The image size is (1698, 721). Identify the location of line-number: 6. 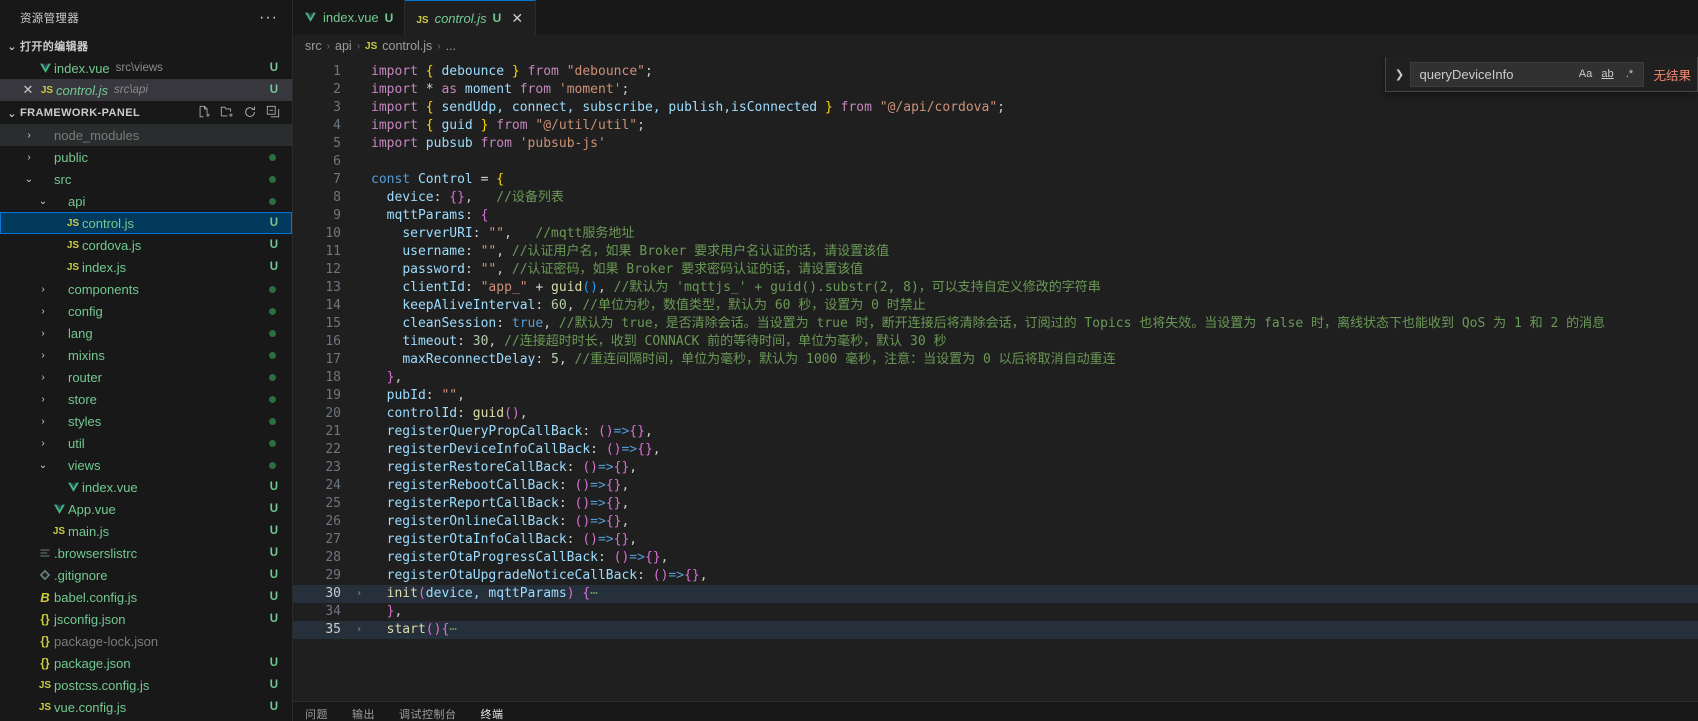
(322, 162).